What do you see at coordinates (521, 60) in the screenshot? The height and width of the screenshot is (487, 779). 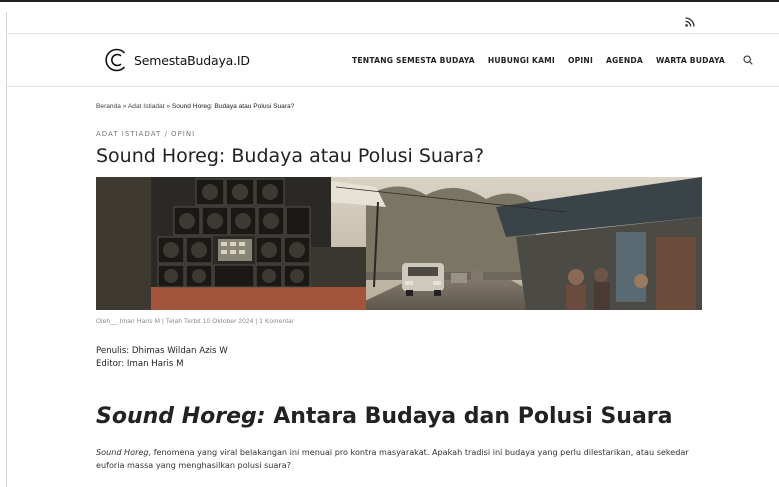 I see `nav-item-hubungi-kami: HUBUNGI KAMI` at bounding box center [521, 60].